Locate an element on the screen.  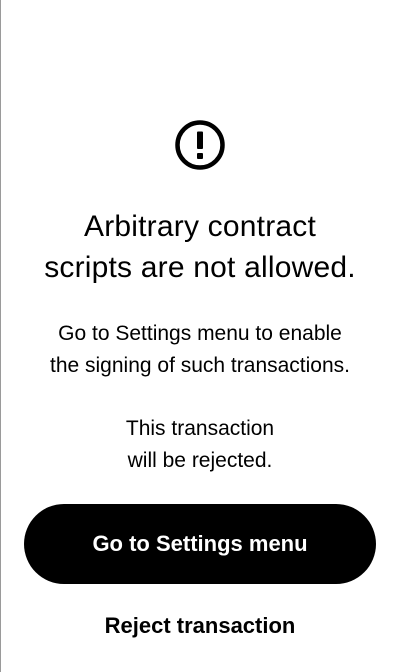
reject-transaction-button: Reject transaction is located at coordinates (200, 626).